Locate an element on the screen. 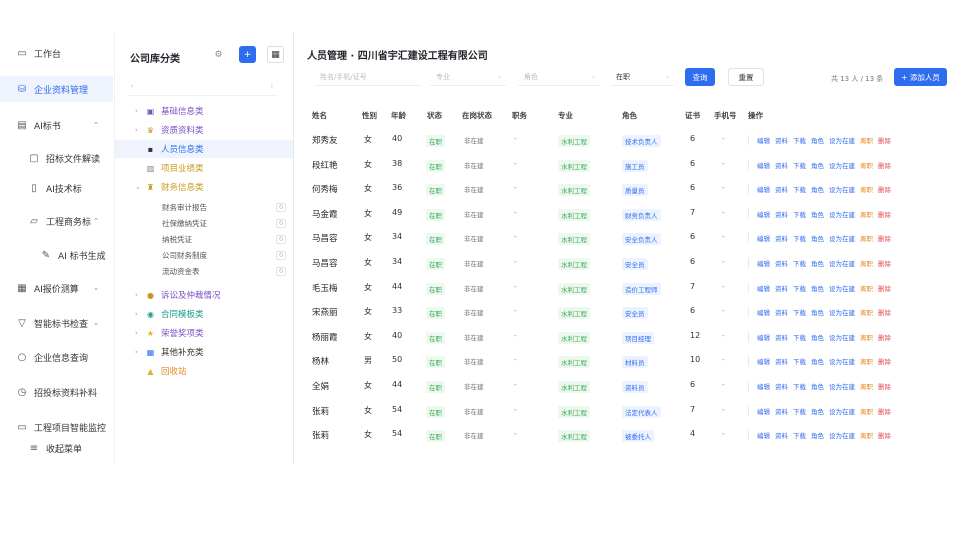  status-select: 在职 ⌄ is located at coordinates (642, 77).